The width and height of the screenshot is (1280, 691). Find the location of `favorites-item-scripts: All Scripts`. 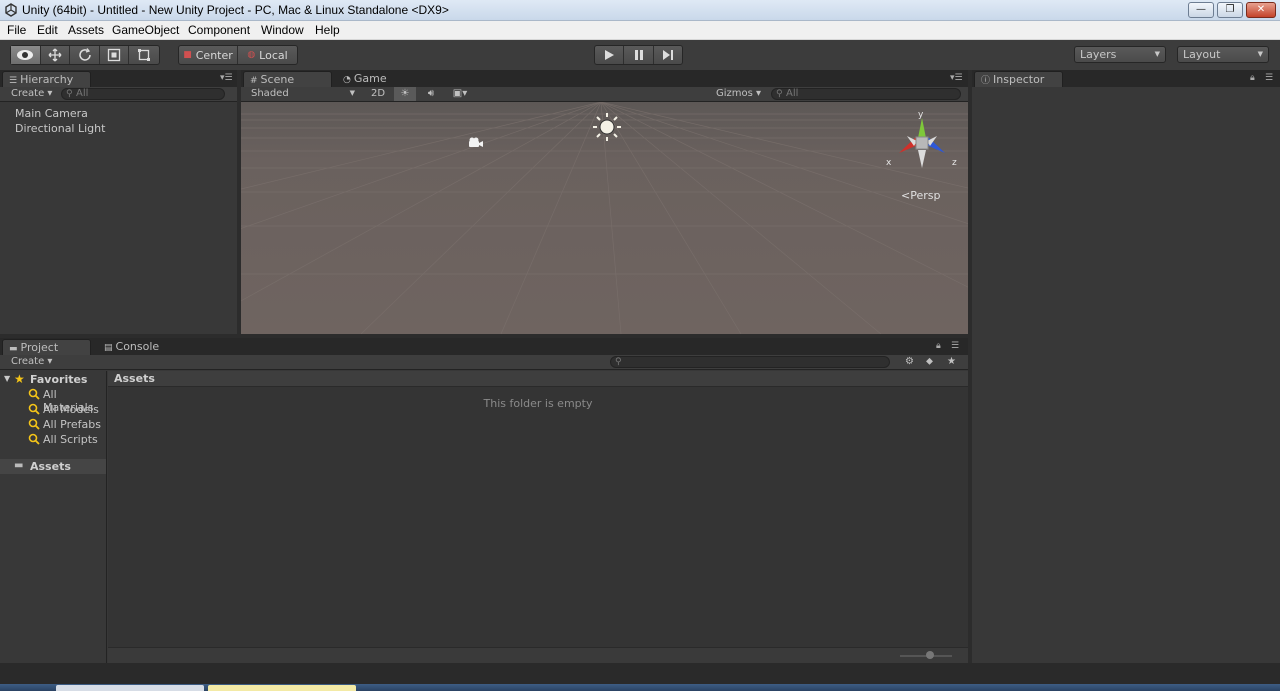

favorites-item-scripts: All Scripts is located at coordinates (70, 439).